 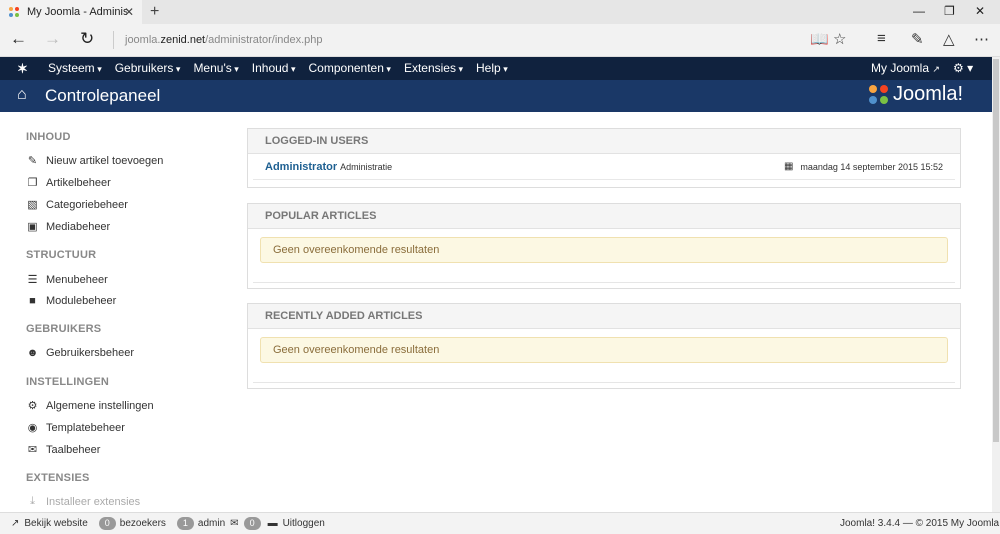 What do you see at coordinates (32, 301) in the screenshot?
I see `cube-icon: ■` at bounding box center [32, 301].